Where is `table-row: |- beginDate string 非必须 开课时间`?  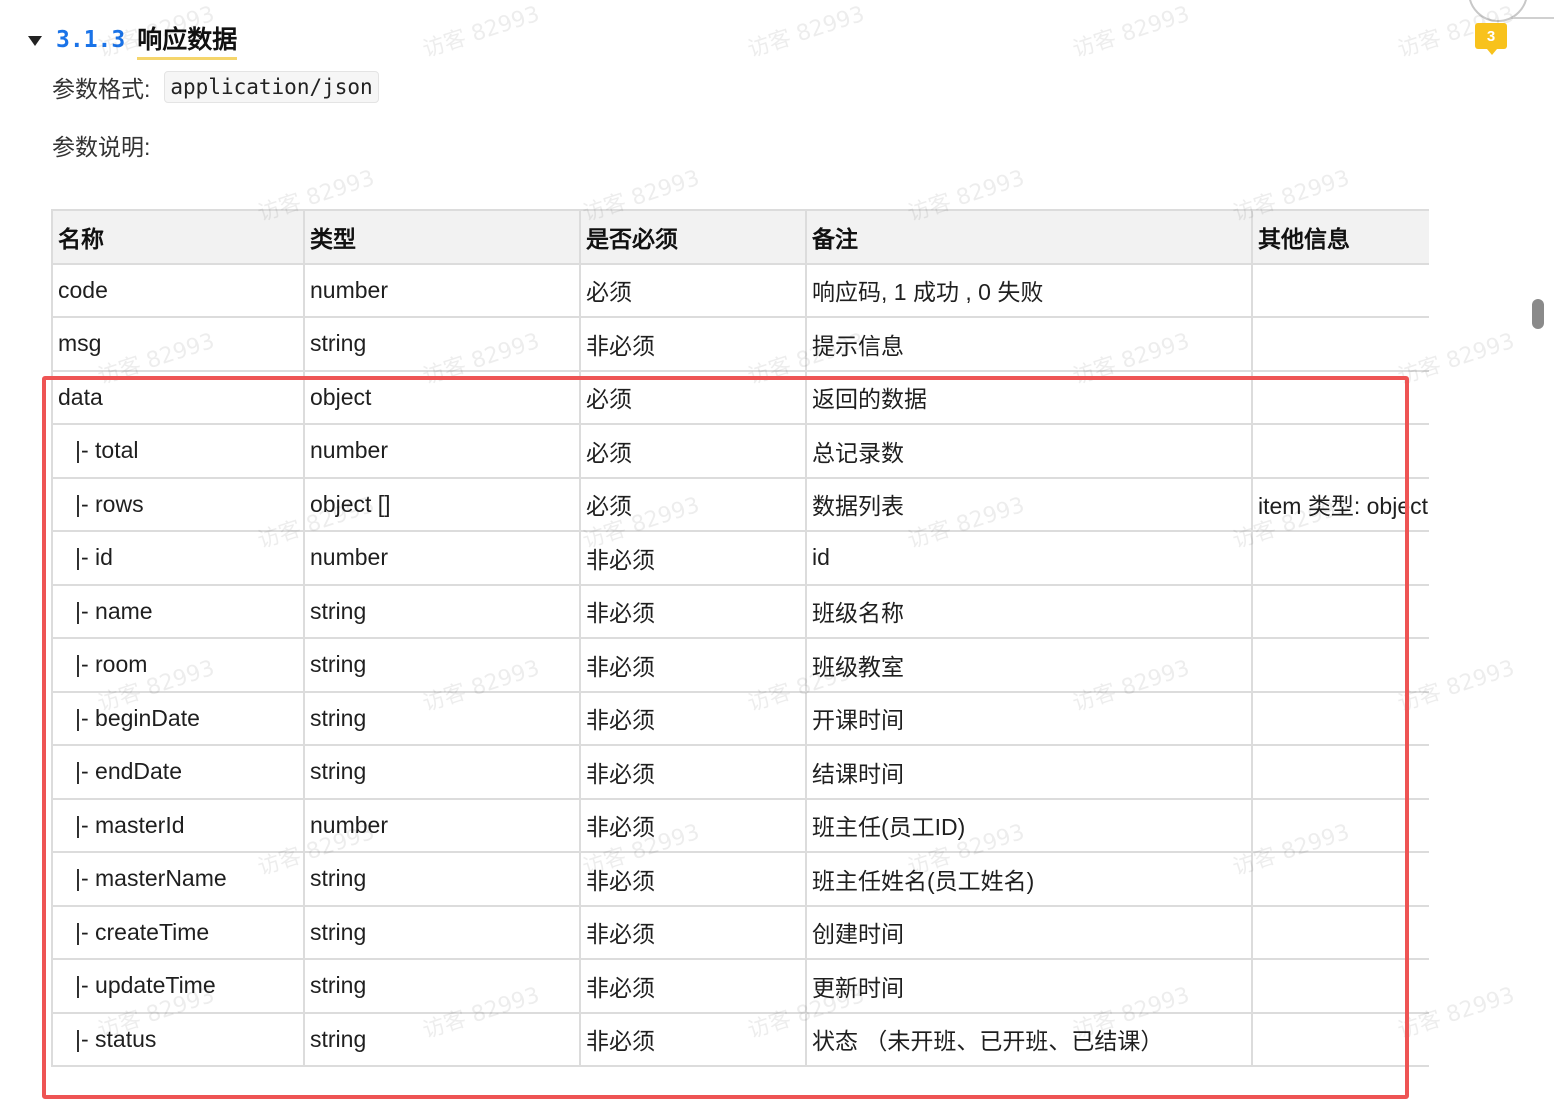 table-row: |- beginDate string 非必须 开课时间 is located at coordinates (740, 718).